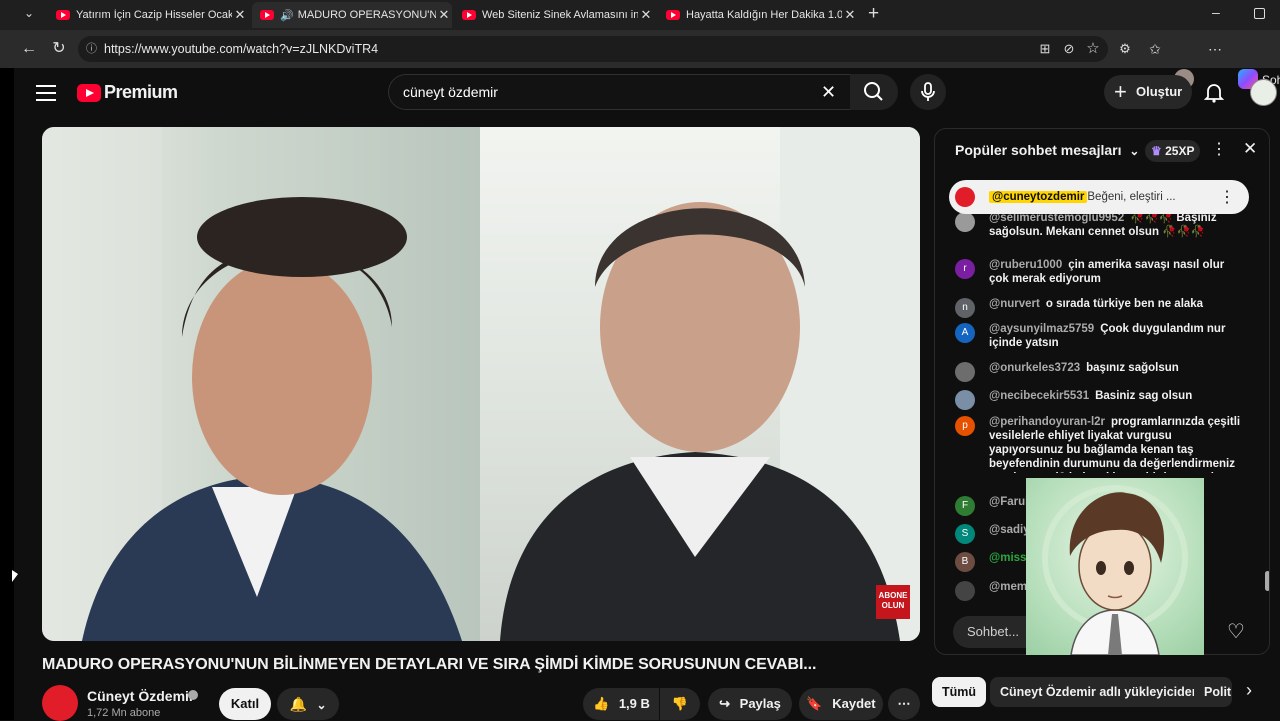  What do you see at coordinates (965, 269) in the screenshot?
I see `chat-avatar: r` at bounding box center [965, 269].